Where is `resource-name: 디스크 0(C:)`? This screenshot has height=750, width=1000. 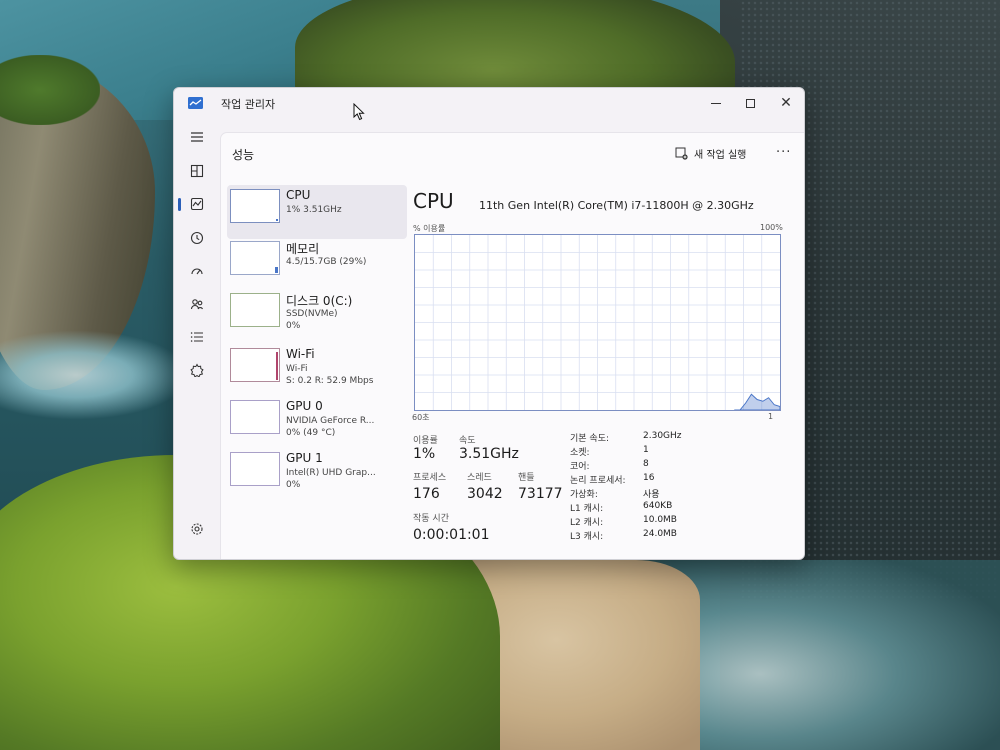
resource-name: 디스크 0(C:) is located at coordinates (319, 301).